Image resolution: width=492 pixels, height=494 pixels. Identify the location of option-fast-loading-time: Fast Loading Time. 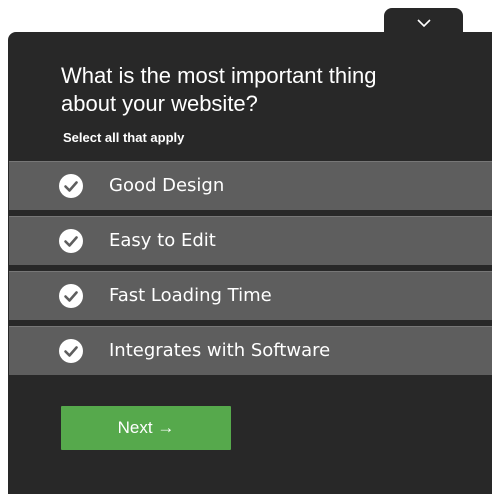
(250, 295).